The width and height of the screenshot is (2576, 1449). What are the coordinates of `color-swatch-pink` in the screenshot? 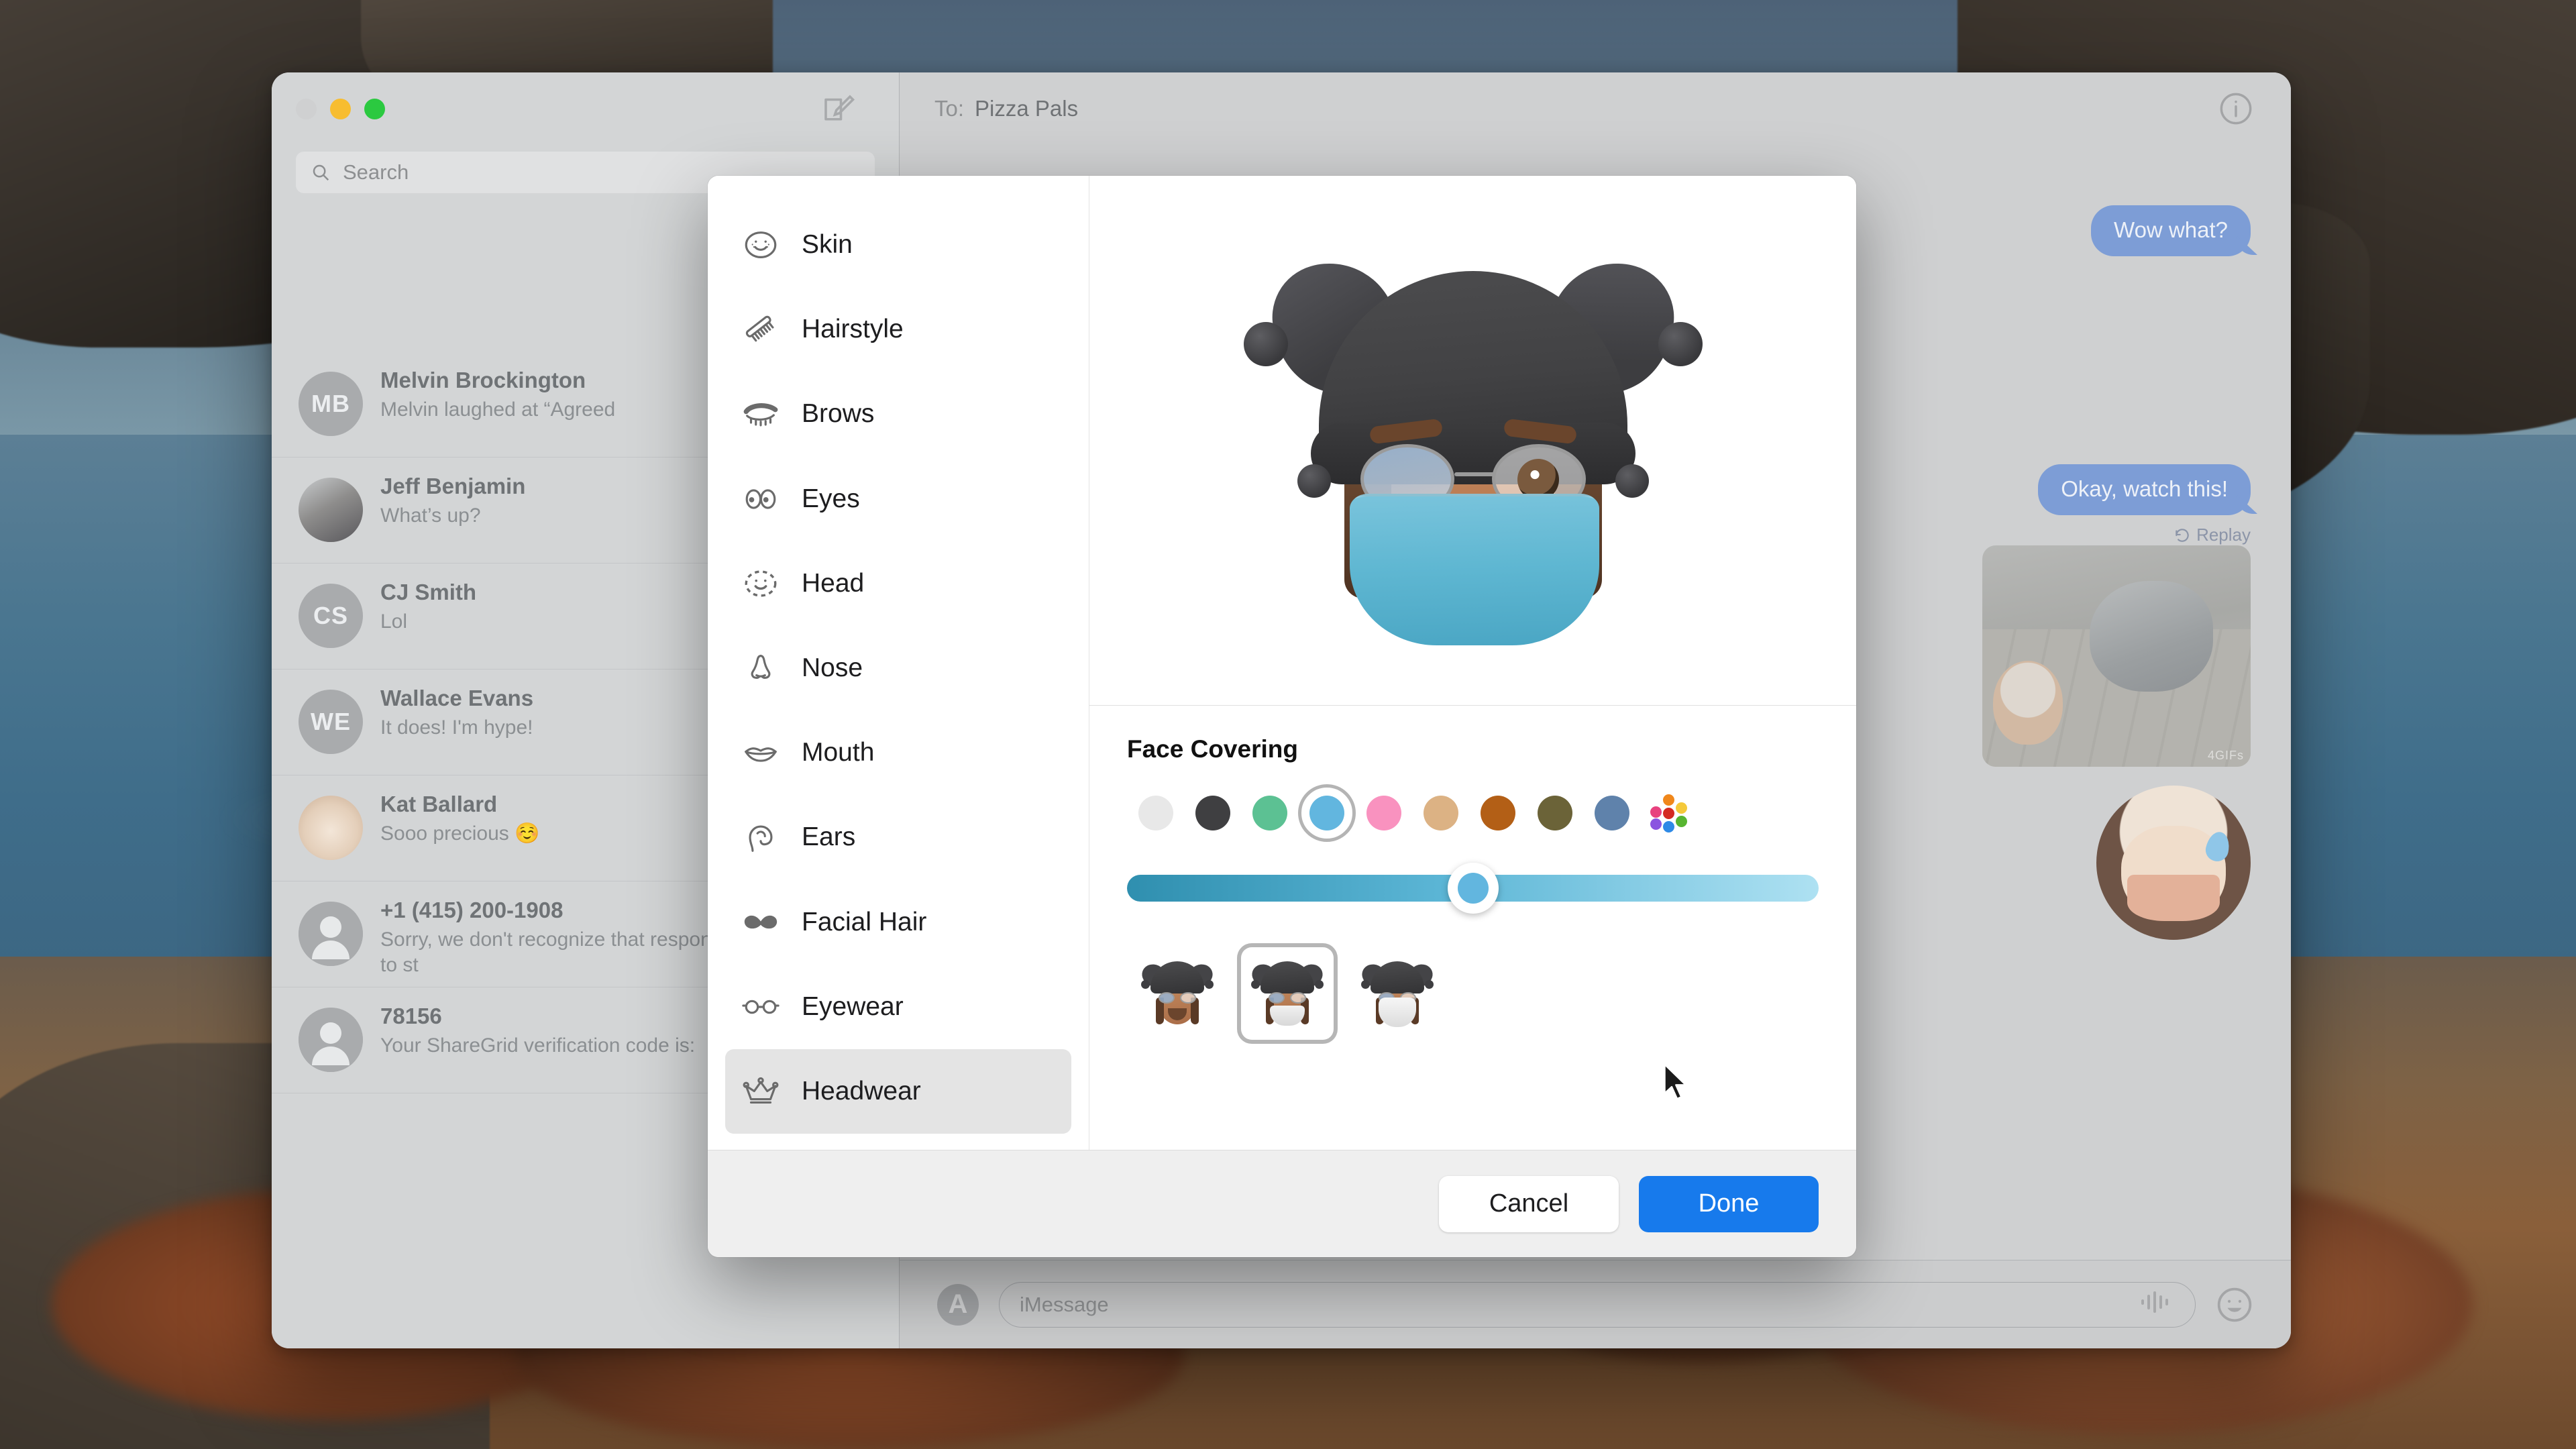 It's located at (1383, 813).